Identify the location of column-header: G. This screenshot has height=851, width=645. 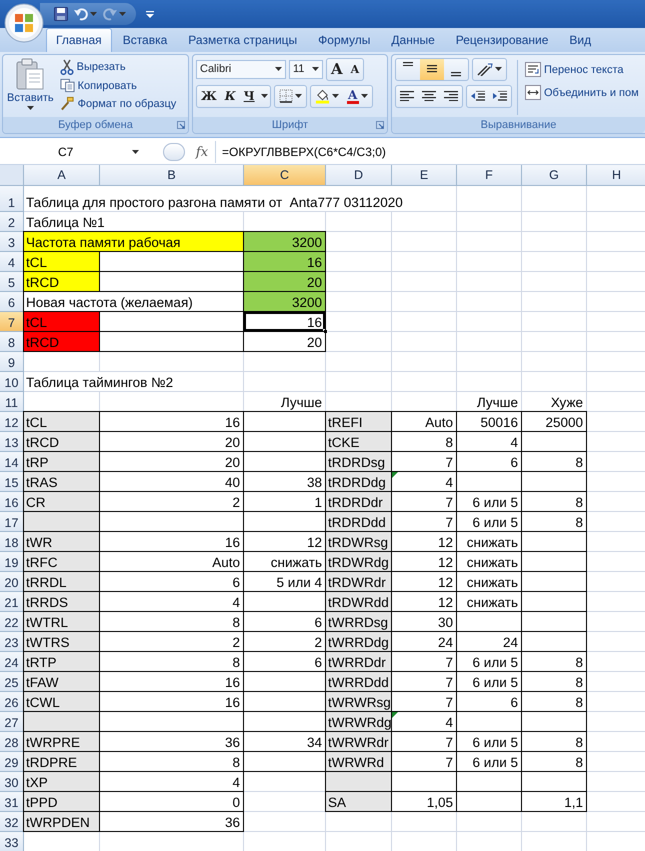
(554, 175).